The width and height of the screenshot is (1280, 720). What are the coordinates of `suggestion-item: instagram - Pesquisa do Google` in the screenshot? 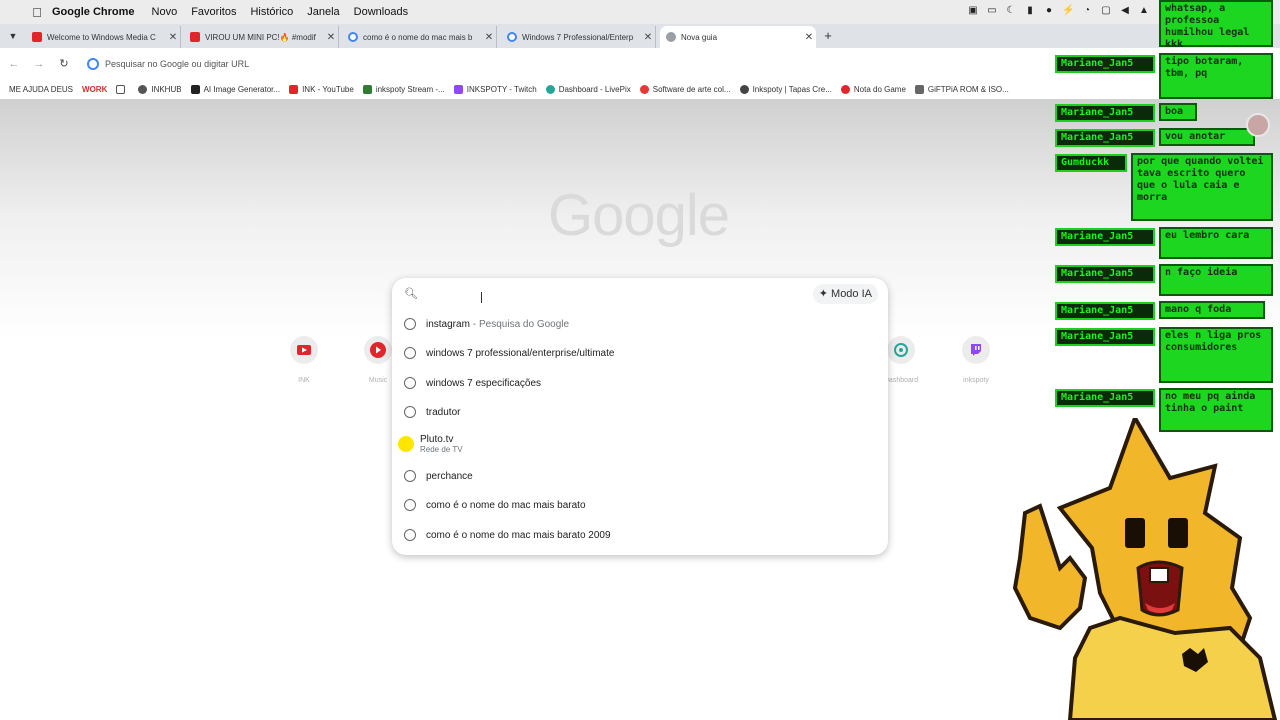 It's located at (640, 324).